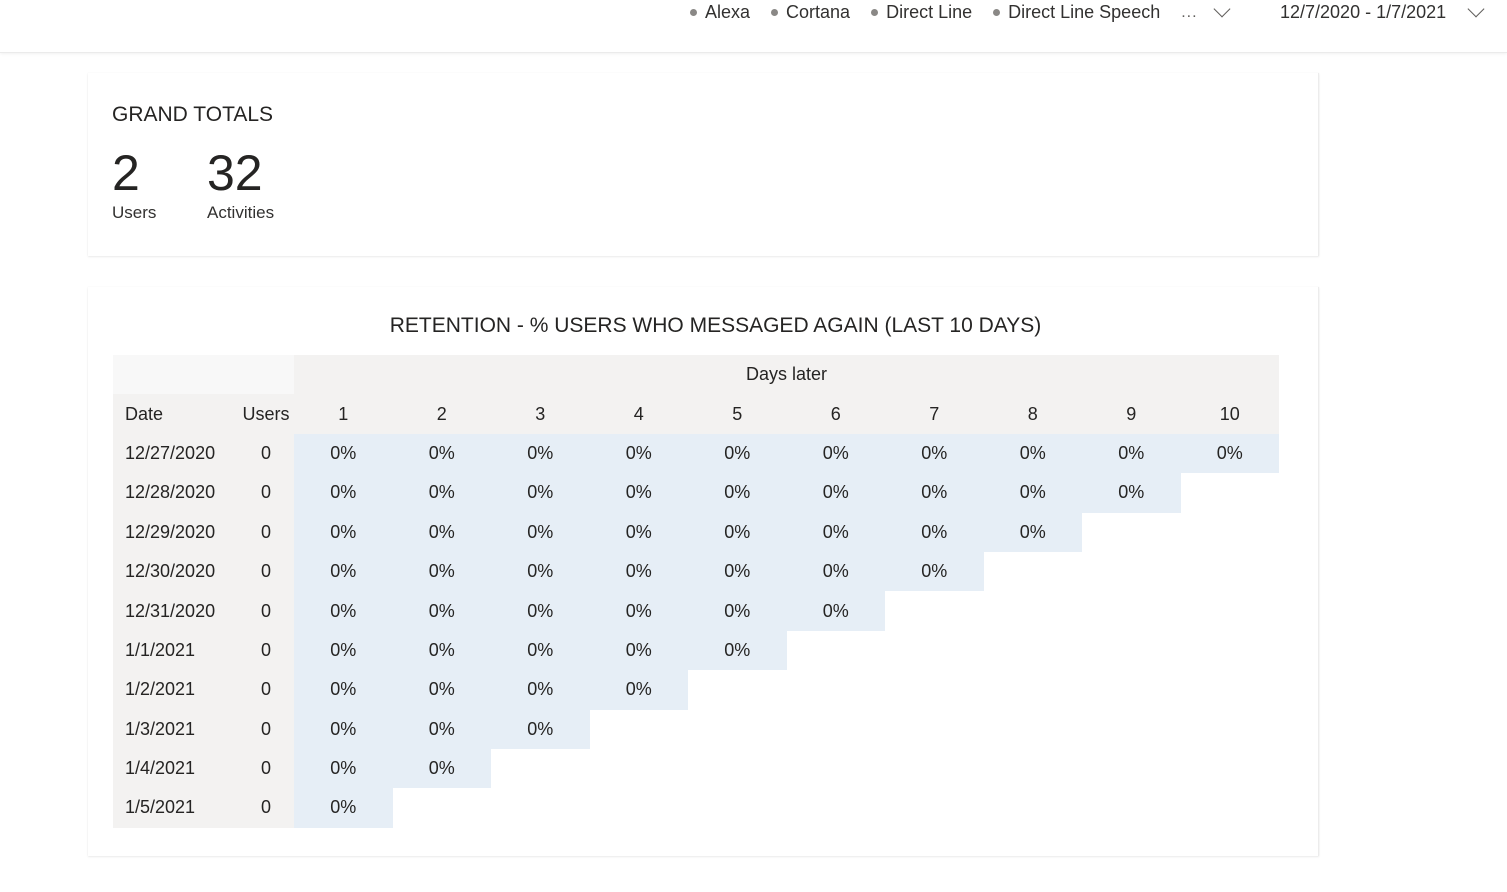 This screenshot has height=892, width=1507. I want to click on date-range-picker: 12/7/2020 - 1/7/2021, so click(1382, 11).